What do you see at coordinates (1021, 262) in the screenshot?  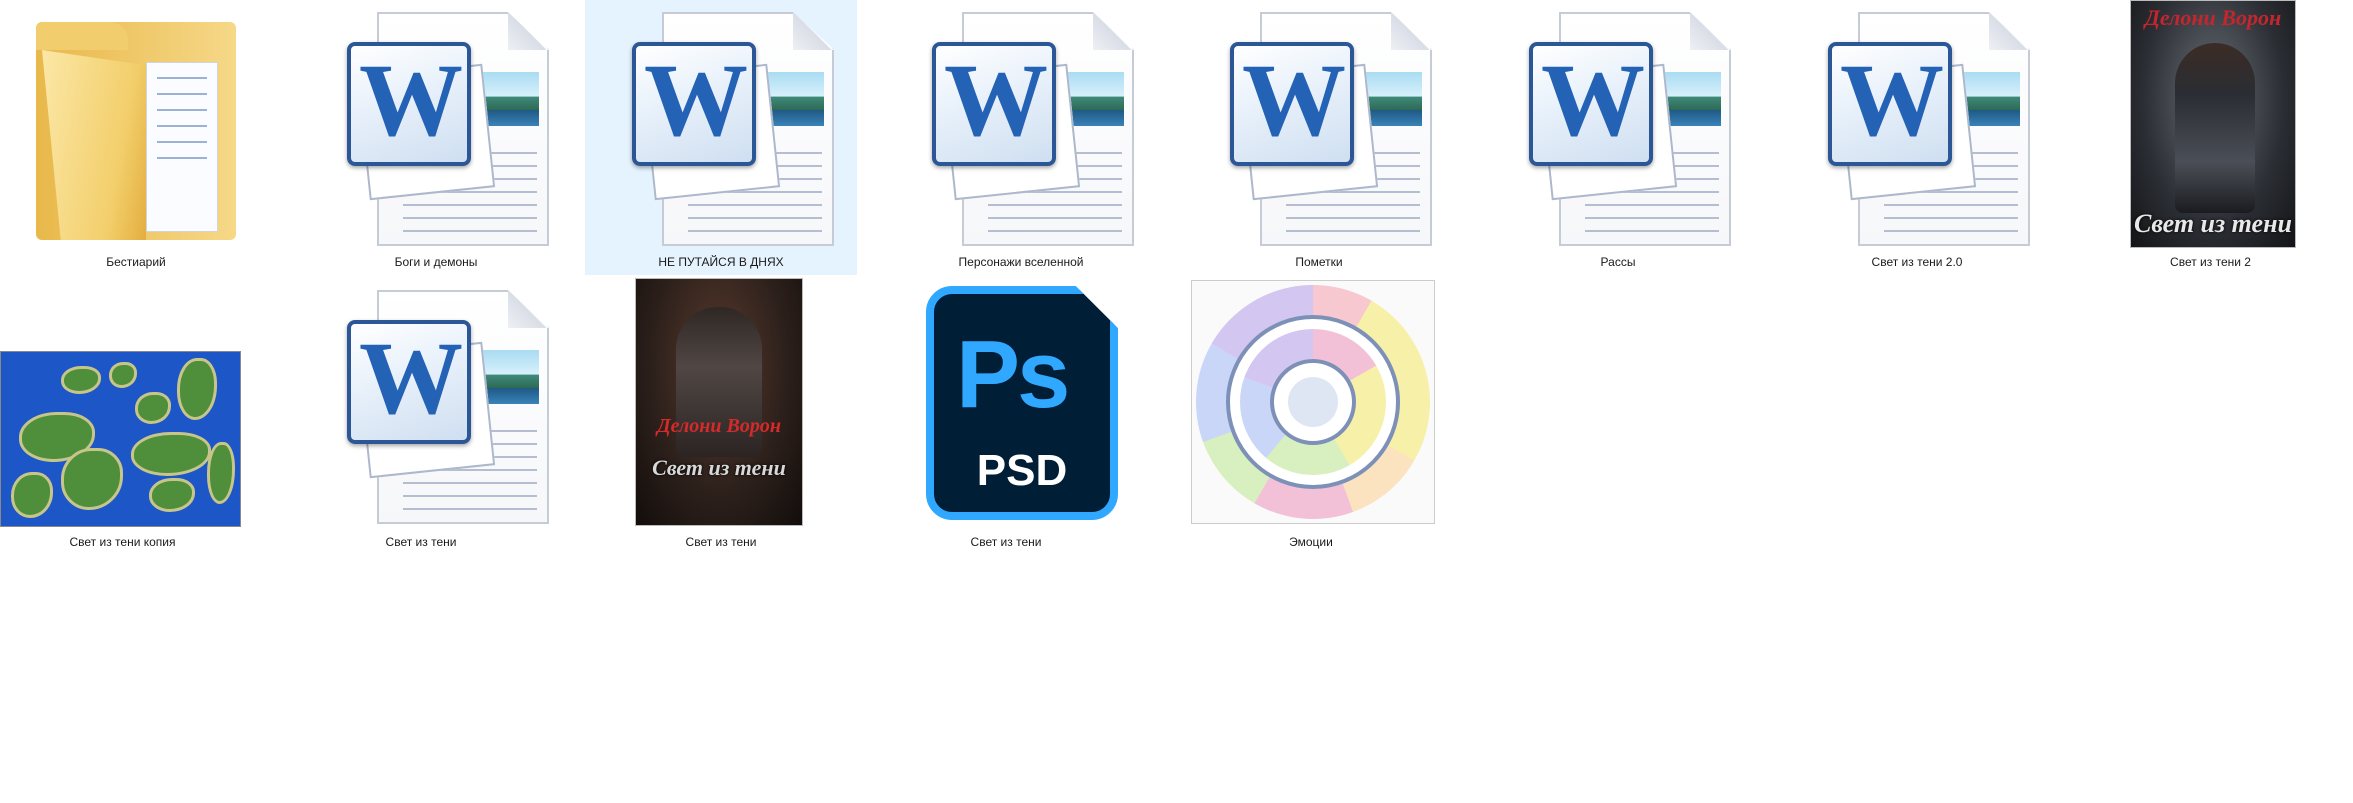 I see `file-name-label: Персонажи вселенной` at bounding box center [1021, 262].